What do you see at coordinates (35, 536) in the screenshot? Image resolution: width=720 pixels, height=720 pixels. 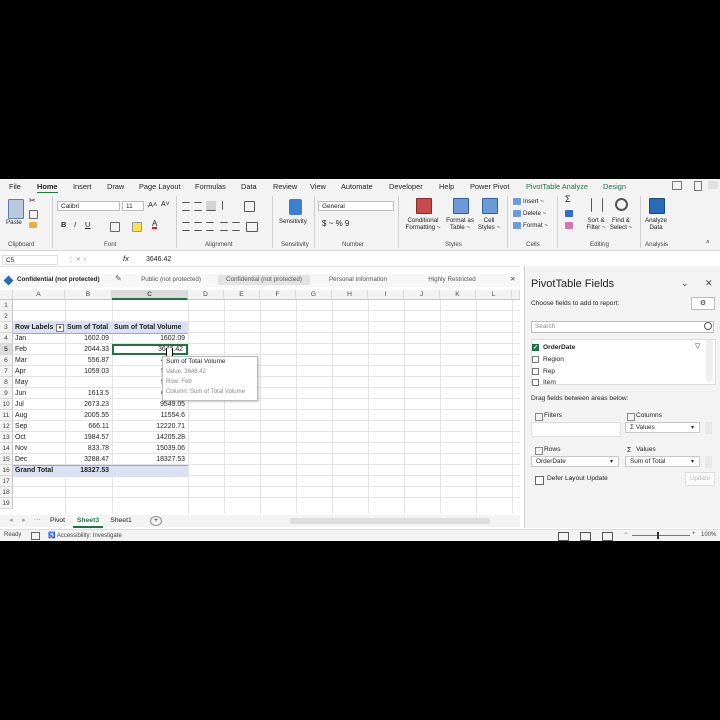 I see `macro-record-icon` at bounding box center [35, 536].